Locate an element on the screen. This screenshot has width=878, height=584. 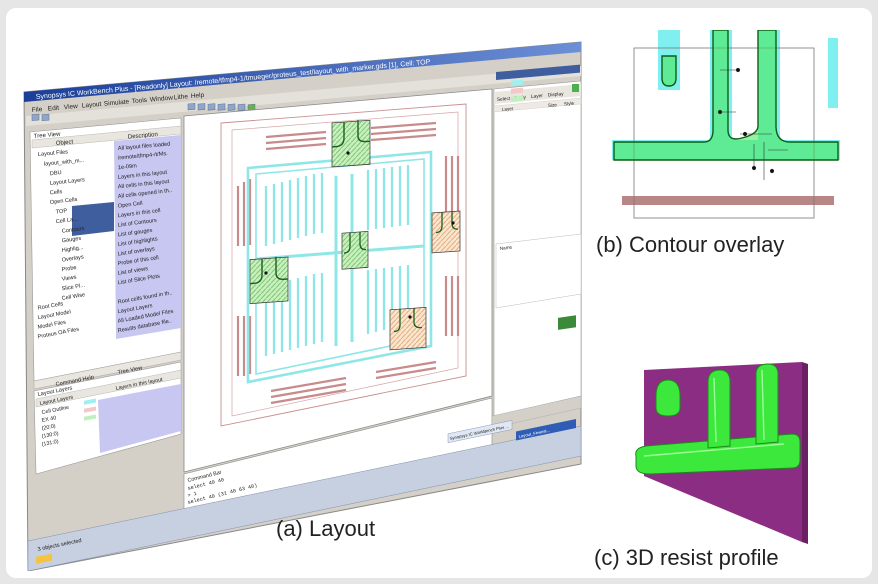
tool-fit-icon is located at coordinates (211, 107).